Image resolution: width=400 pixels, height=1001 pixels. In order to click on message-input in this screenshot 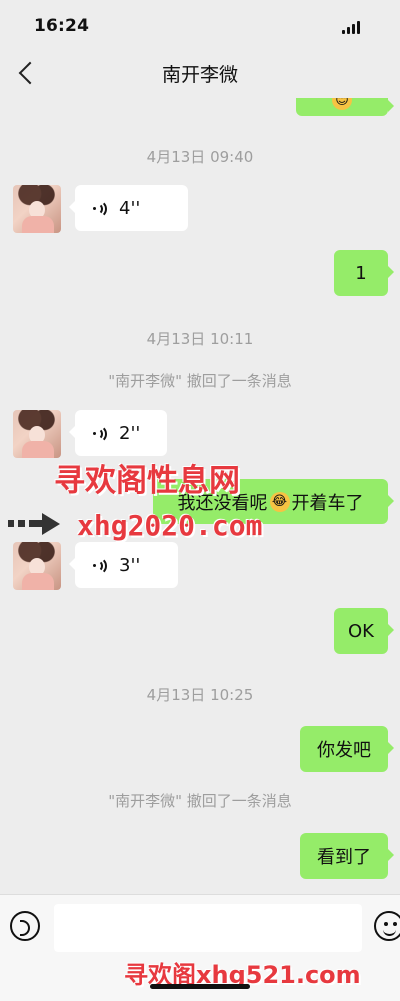, I will do `click(208, 928)`.